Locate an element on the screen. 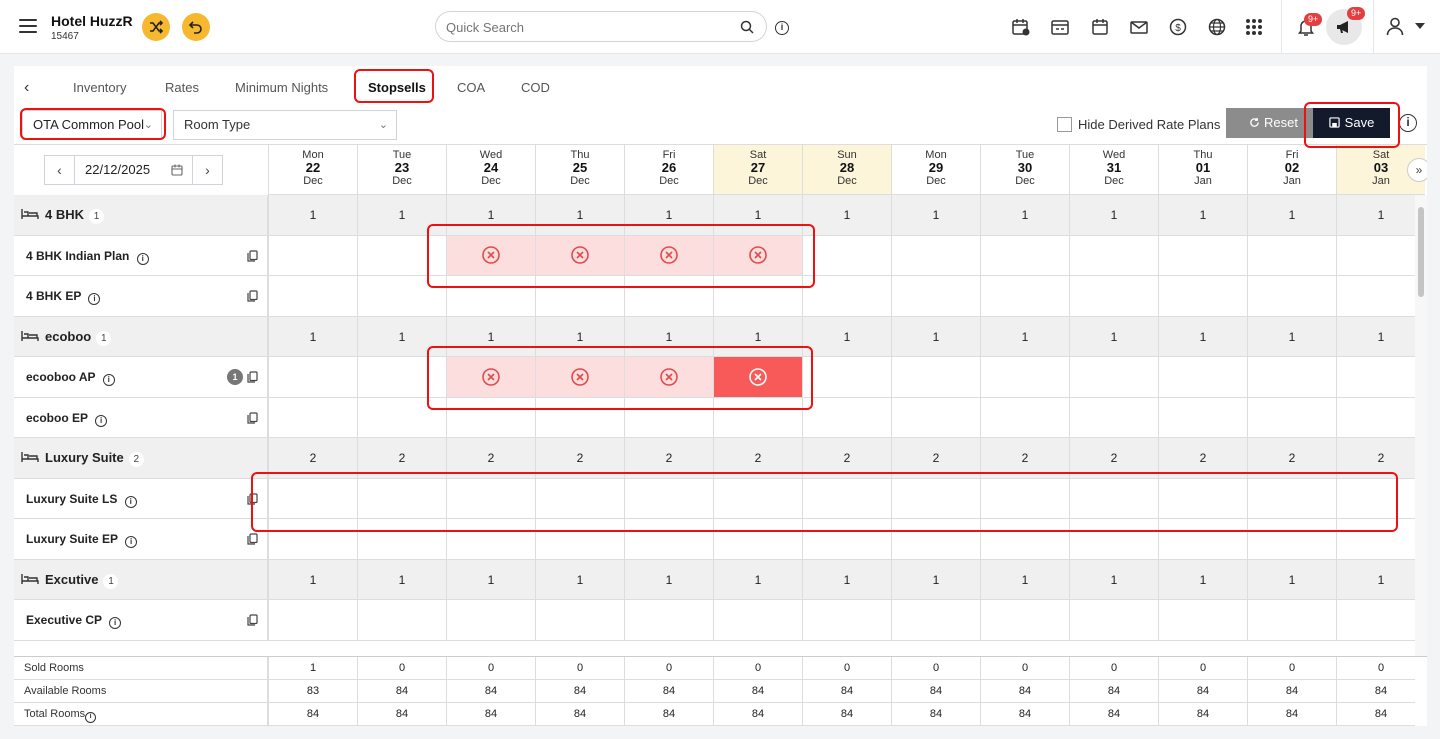 This screenshot has height=739, width=1440. next-date-button: › is located at coordinates (207, 170).